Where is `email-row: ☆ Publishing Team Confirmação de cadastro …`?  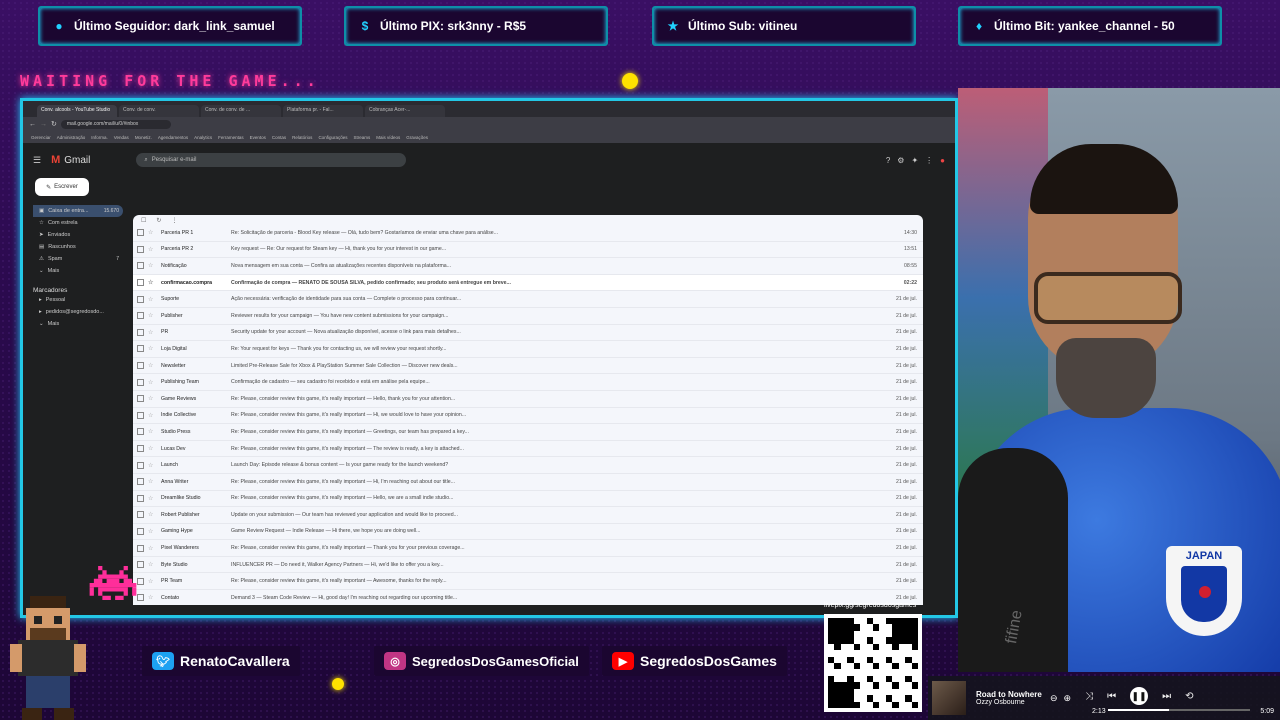
email-row: ☆ Publishing Team Confirmação de cadastro … is located at coordinates (528, 382).